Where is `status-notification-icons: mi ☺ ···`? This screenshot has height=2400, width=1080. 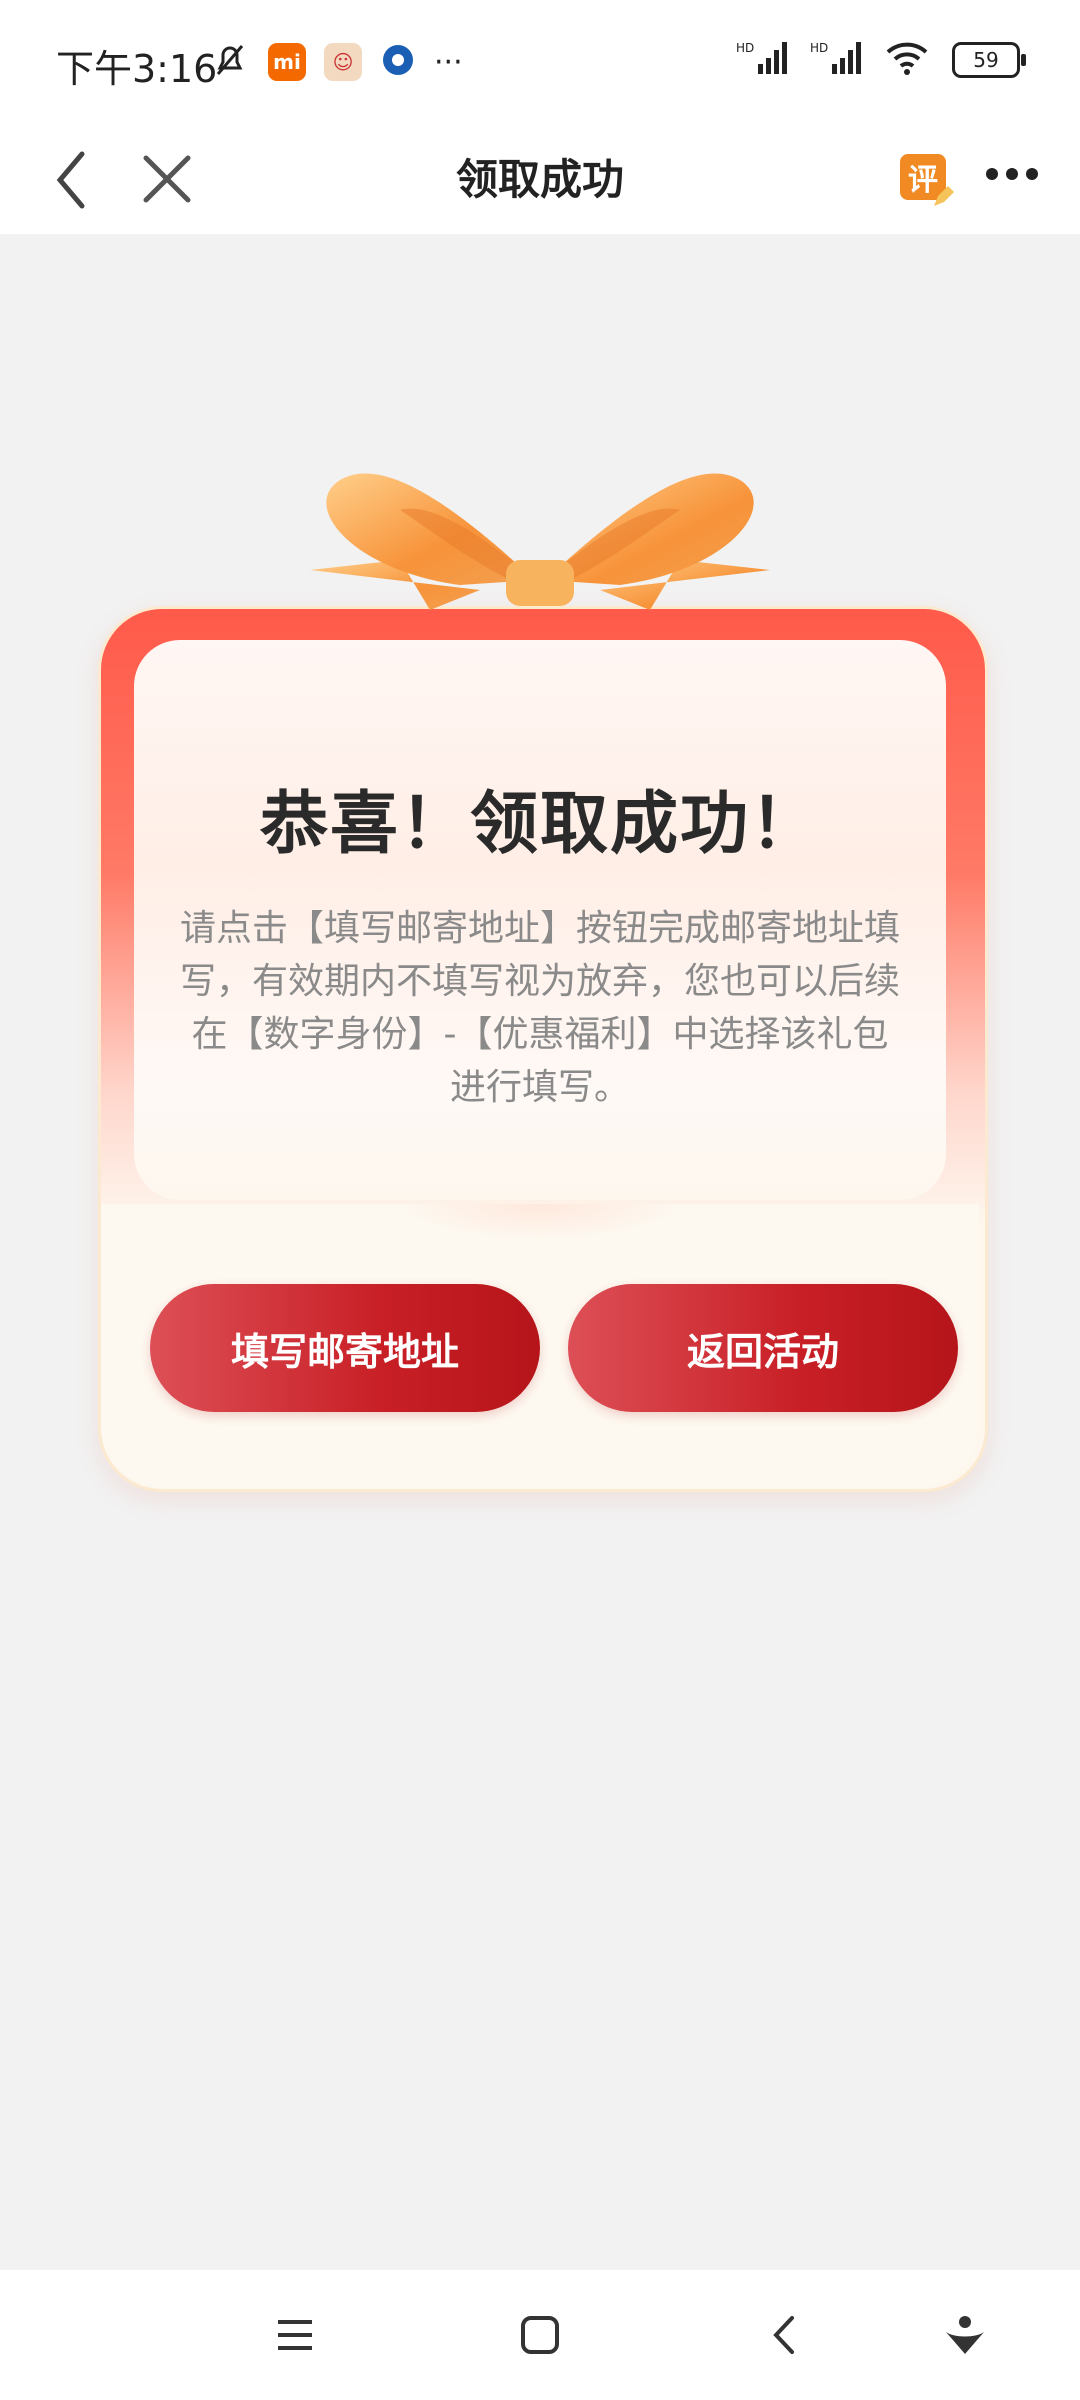 status-notification-icons: mi ☺ ··· is located at coordinates (336, 62).